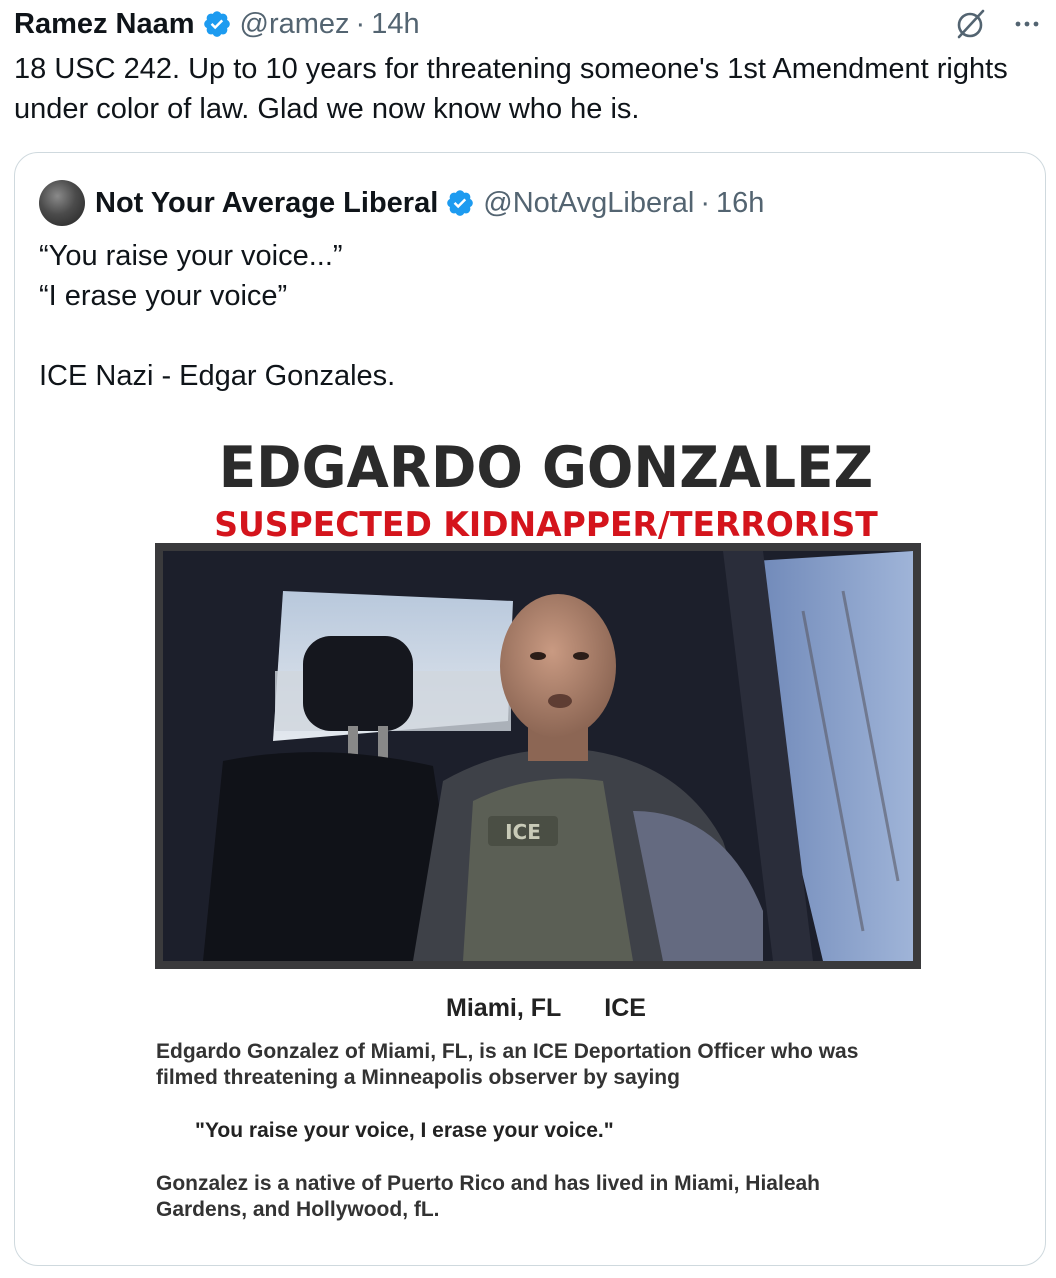 This screenshot has width=1056, height=1278. I want to click on author-name: Ramez Naam, so click(104, 24).